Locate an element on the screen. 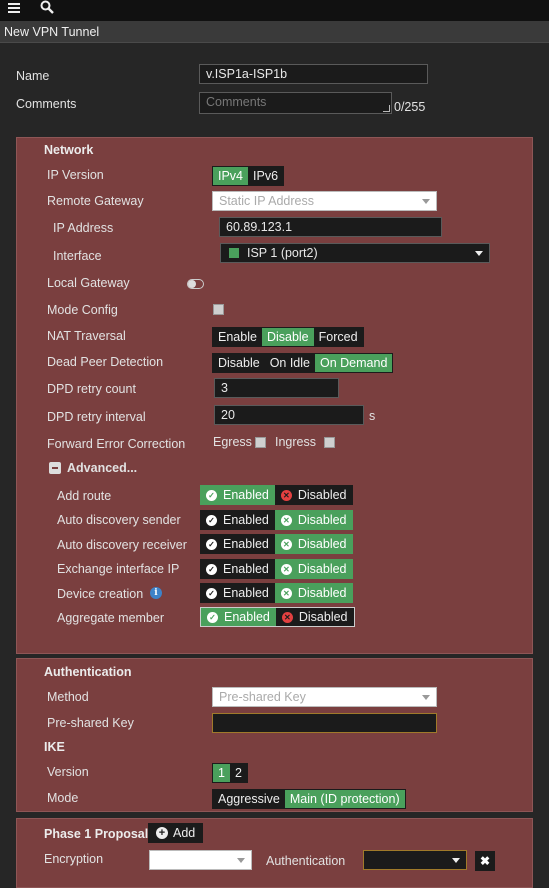 This screenshot has height=888, width=549. close-icon: ✖ is located at coordinates (485, 861).